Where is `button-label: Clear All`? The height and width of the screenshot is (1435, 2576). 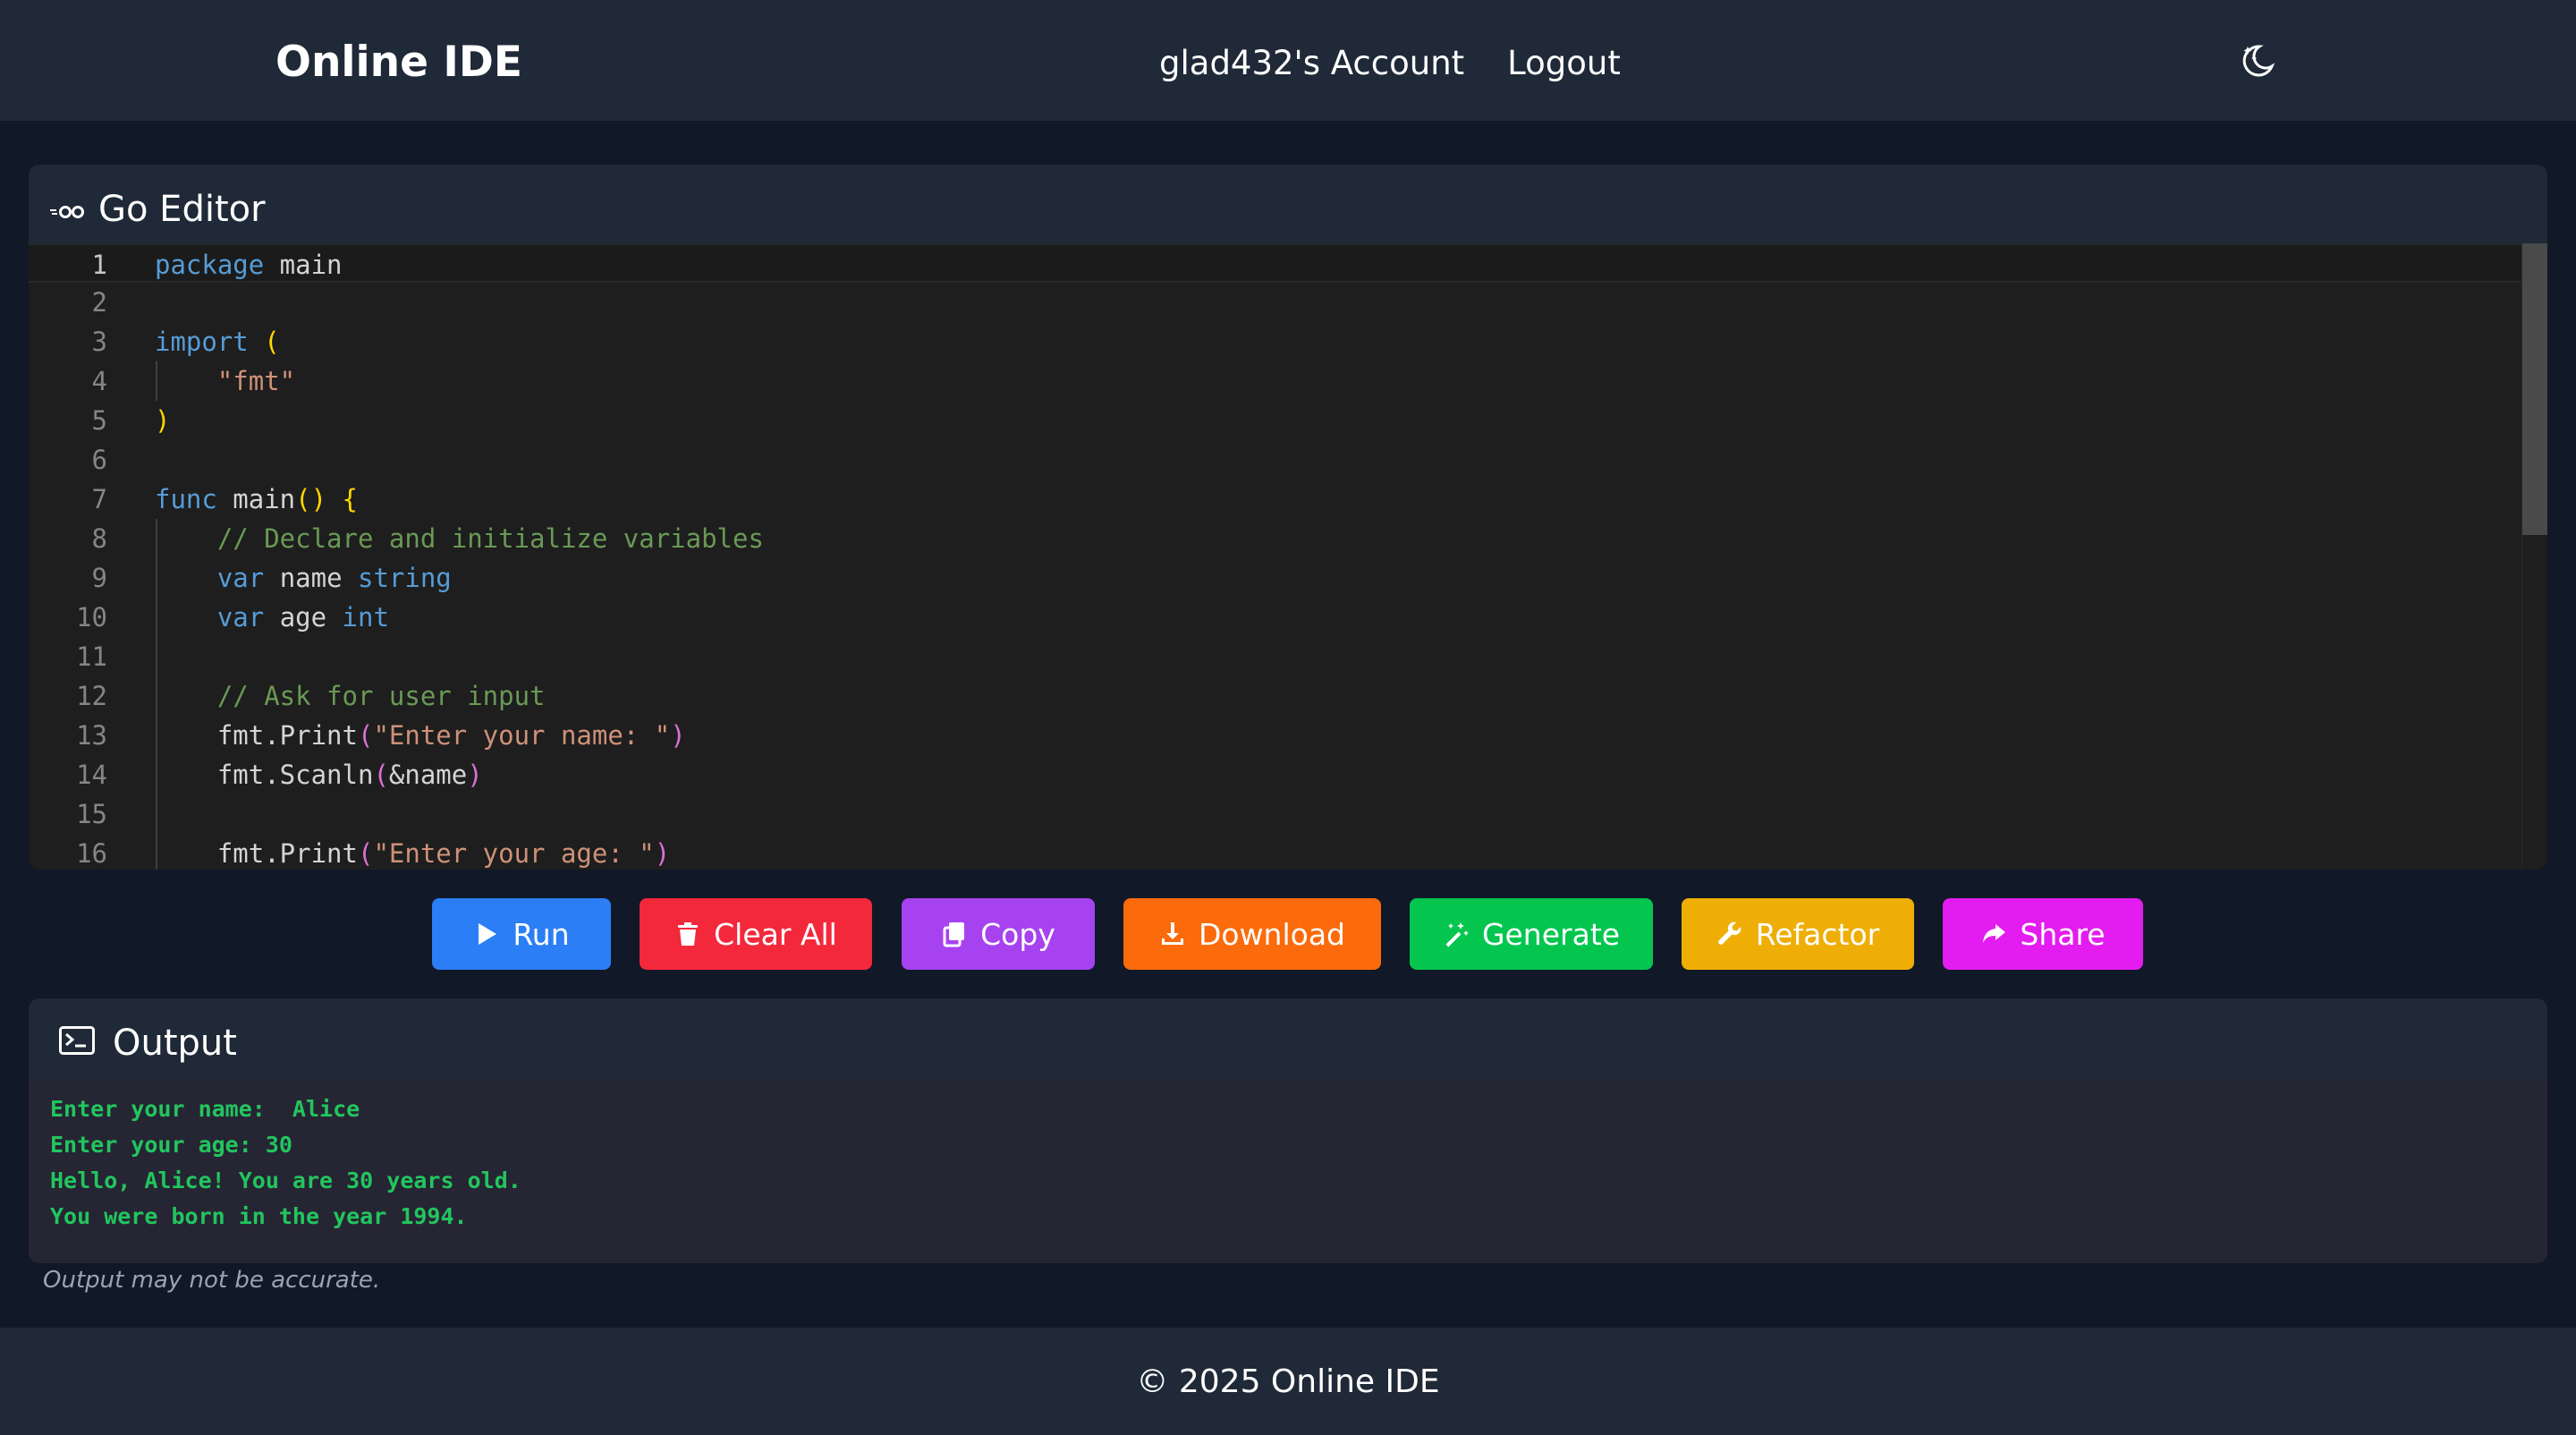
button-label: Clear All is located at coordinates (775, 934).